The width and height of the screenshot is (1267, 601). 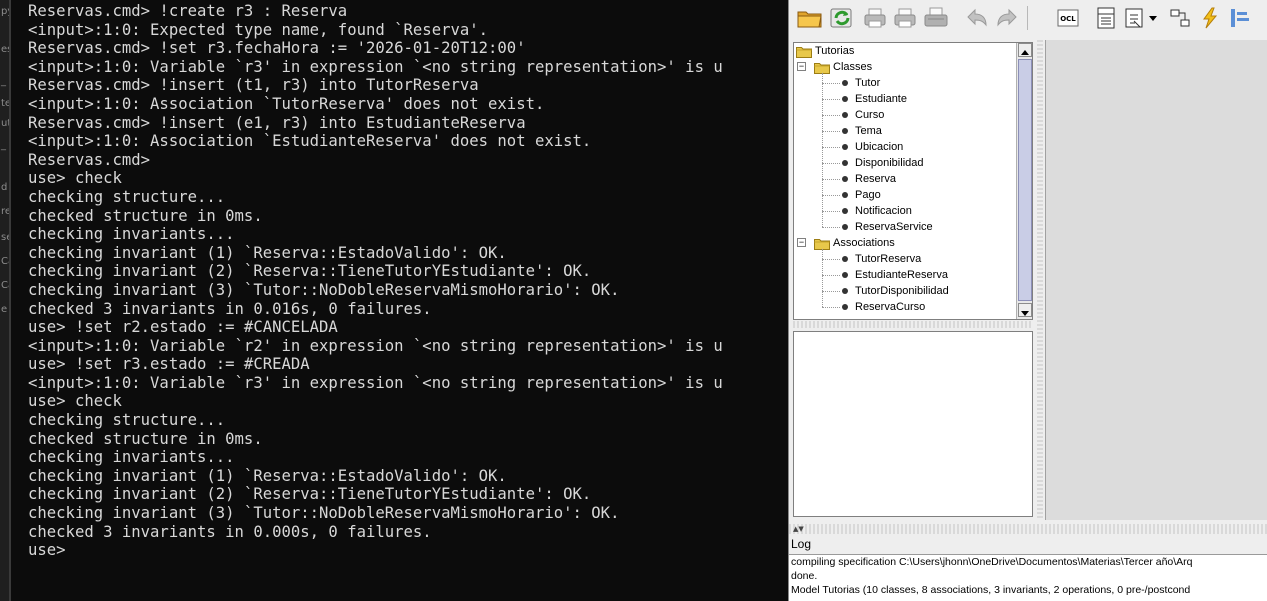 I want to click on print-alt-icon, so click(x=936, y=18).